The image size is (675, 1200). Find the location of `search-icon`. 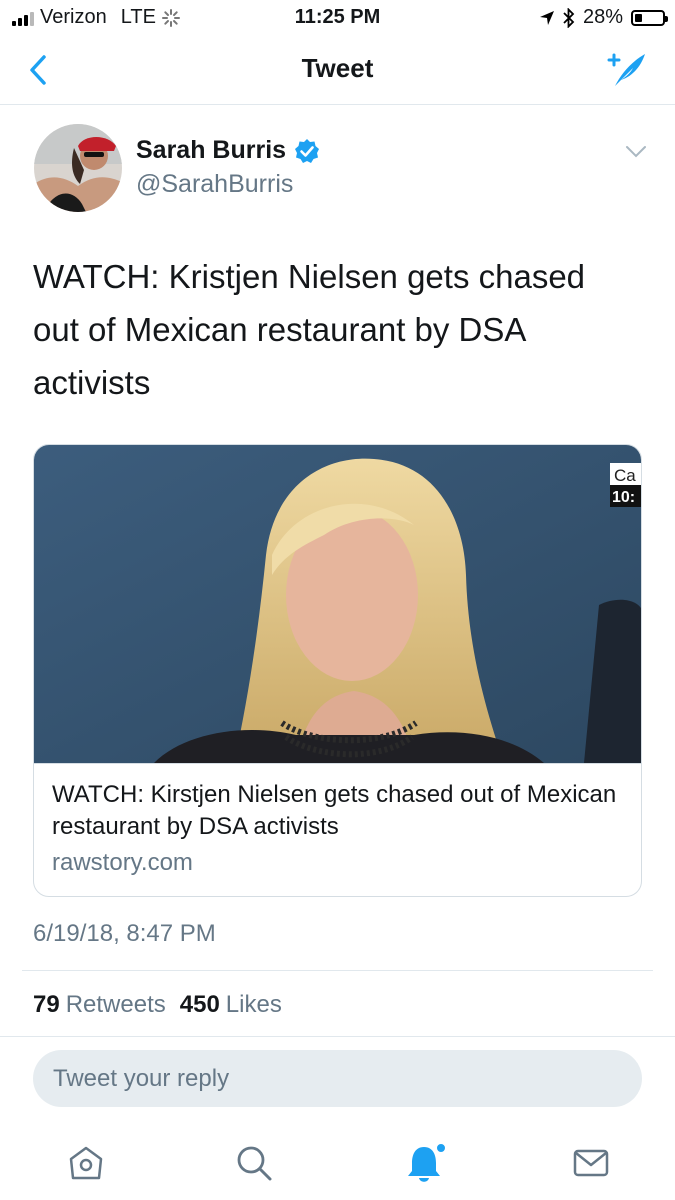

search-icon is located at coordinates (254, 1163).